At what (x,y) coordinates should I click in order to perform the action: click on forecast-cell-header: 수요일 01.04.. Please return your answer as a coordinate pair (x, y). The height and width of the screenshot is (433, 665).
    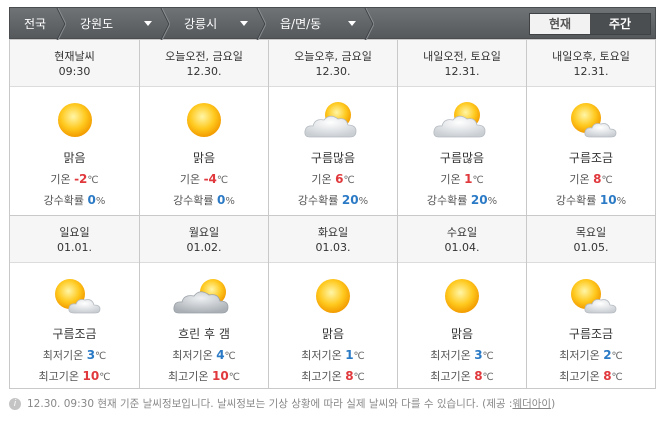
    Looking at the image, I should click on (462, 239).